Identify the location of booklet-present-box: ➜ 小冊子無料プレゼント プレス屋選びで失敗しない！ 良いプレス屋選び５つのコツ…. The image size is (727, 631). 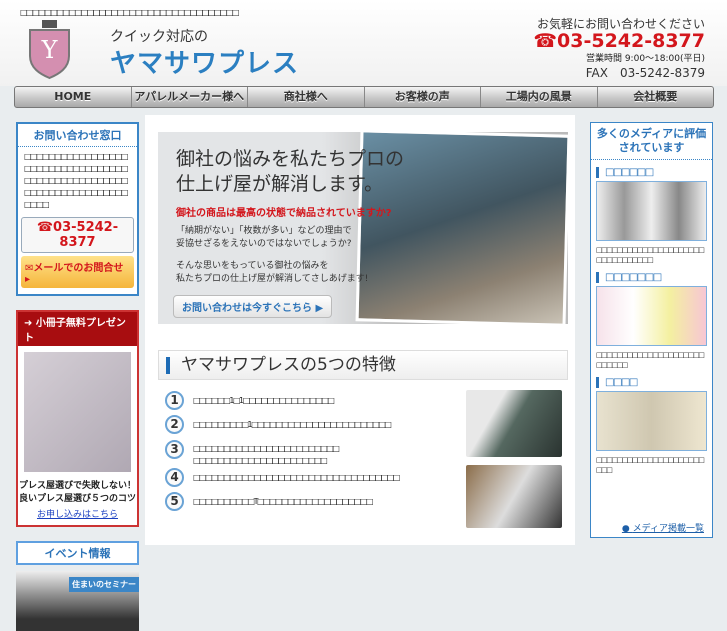
(77, 418).